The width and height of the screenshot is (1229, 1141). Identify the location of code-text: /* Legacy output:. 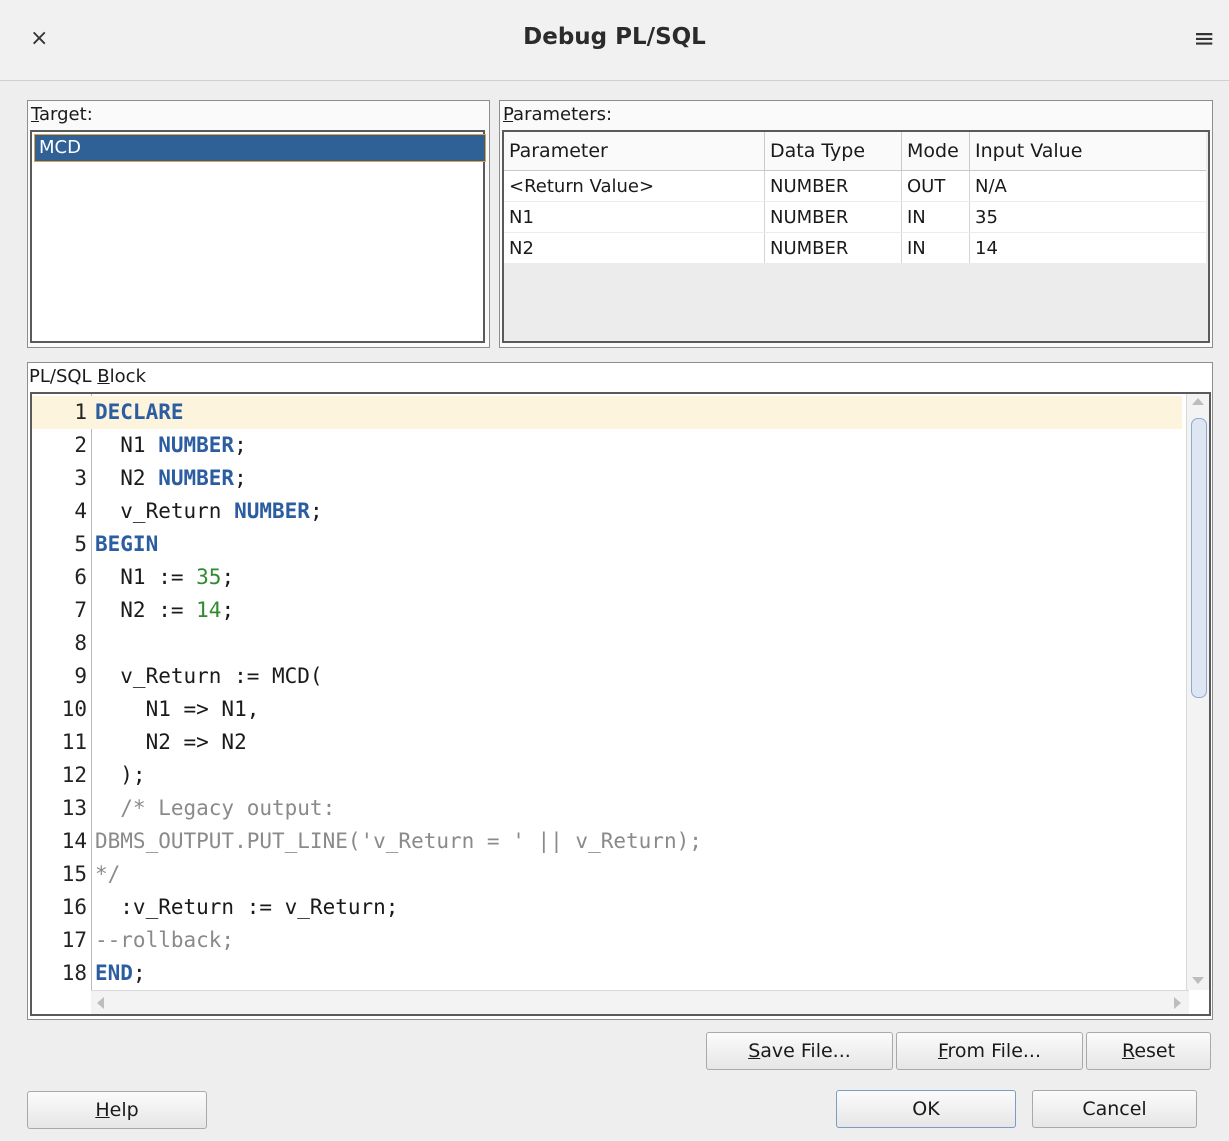
(215, 808).